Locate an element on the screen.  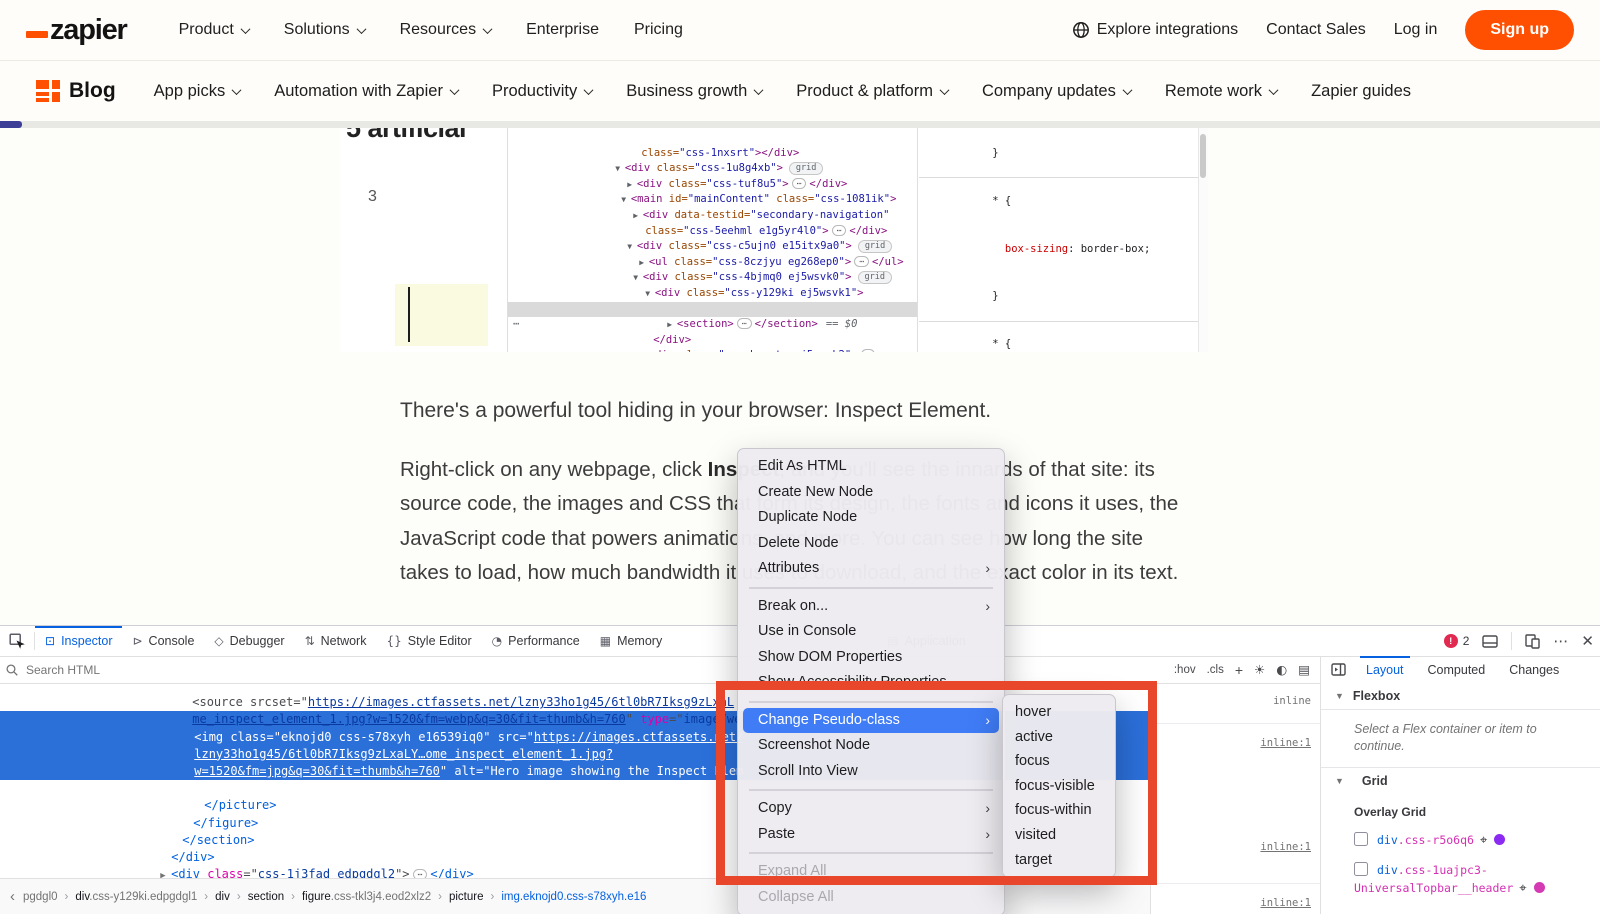
overlay-grid-item: div.css-1uajpc3-UniversalTopbar__header ⌖ is located at coordinates (1473, 879).